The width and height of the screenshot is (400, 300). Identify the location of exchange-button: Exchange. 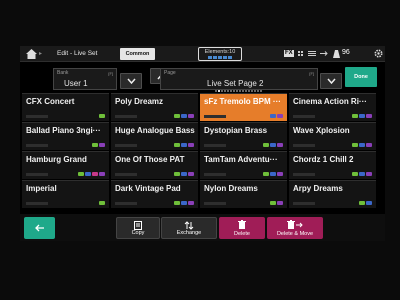
(189, 228).